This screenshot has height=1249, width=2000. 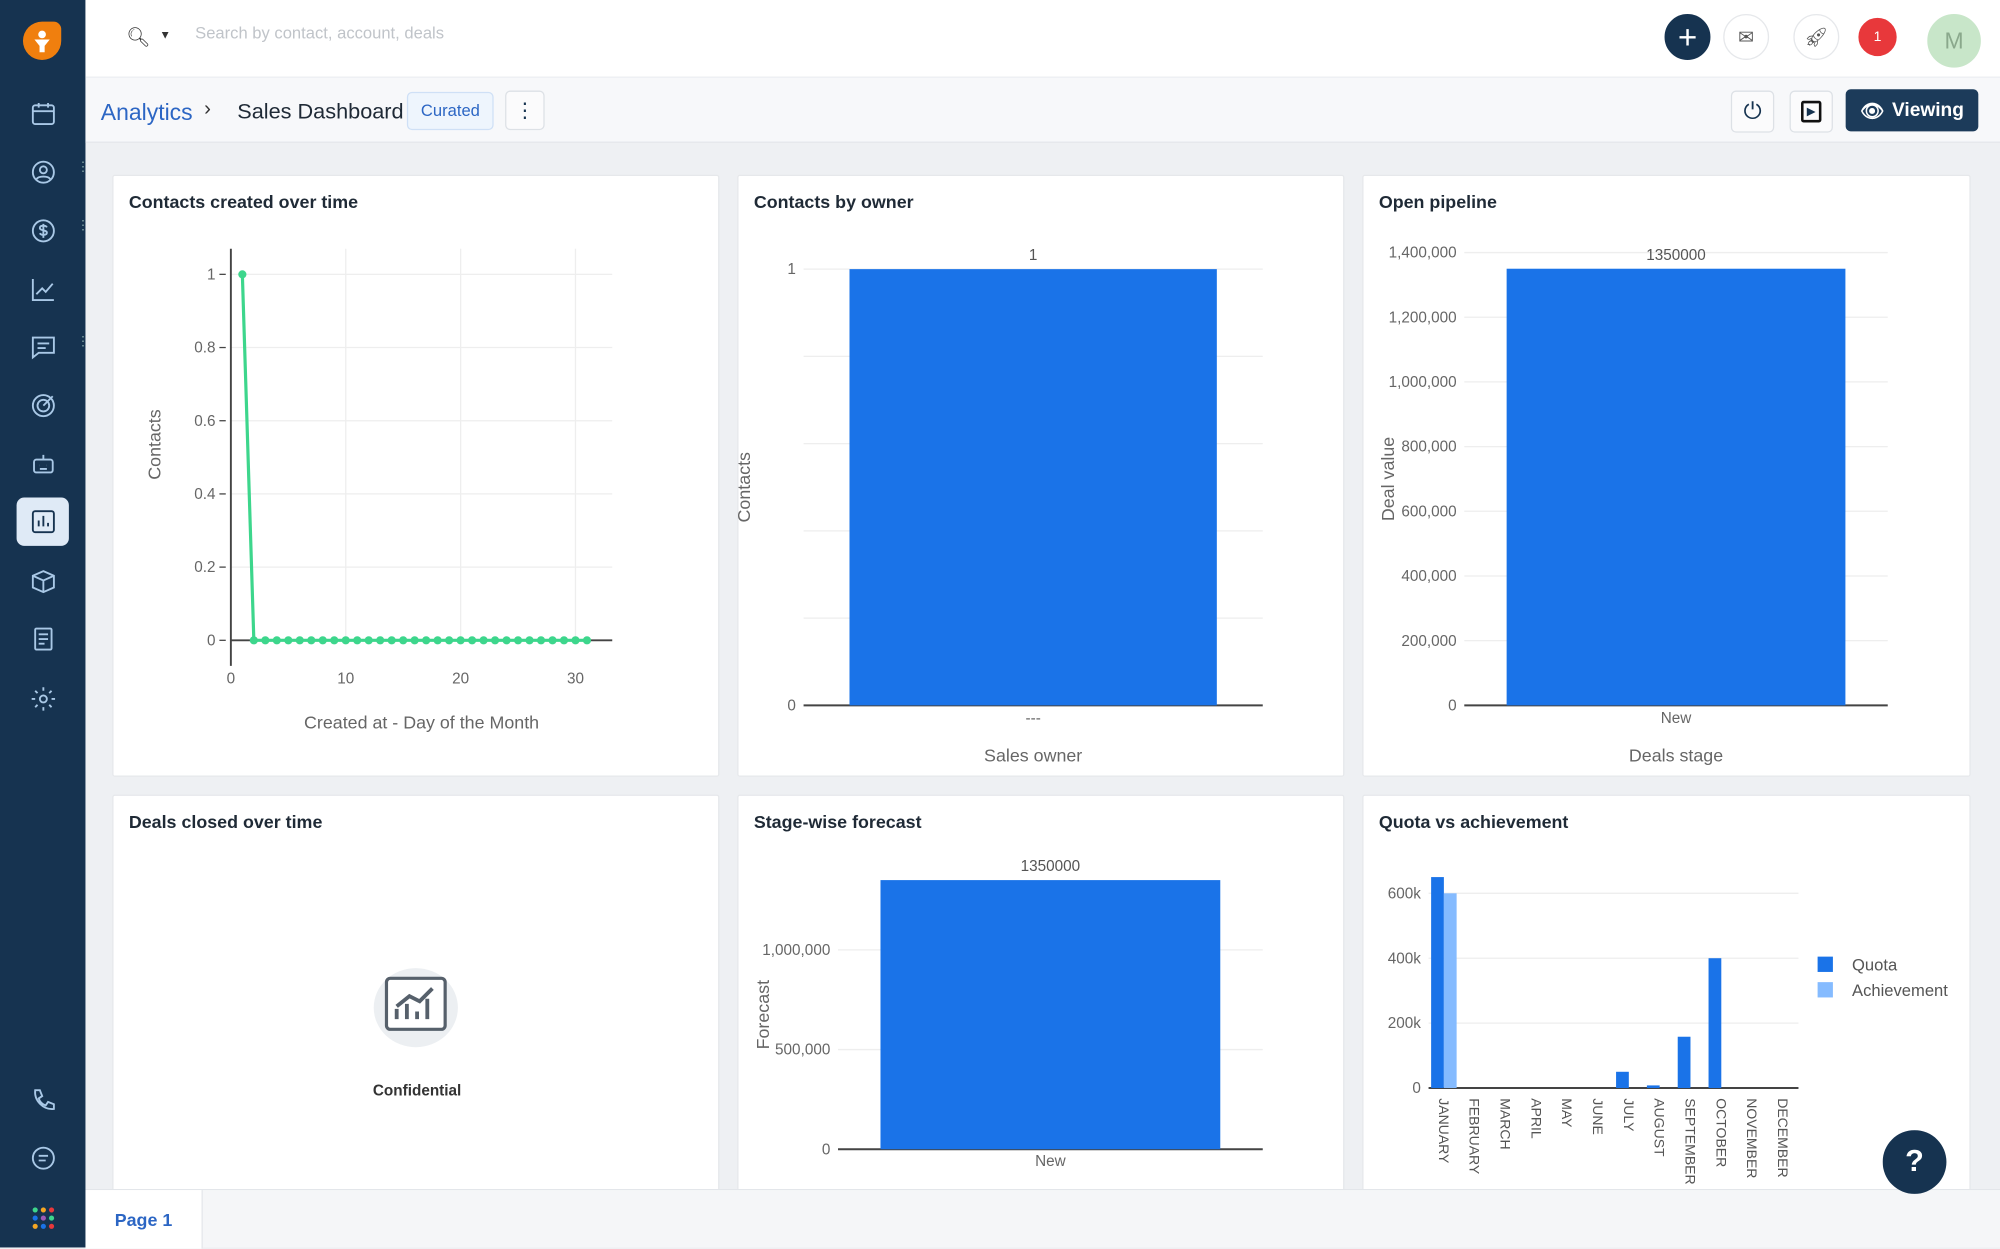 I want to click on x-tick-label: 30, so click(x=575, y=679).